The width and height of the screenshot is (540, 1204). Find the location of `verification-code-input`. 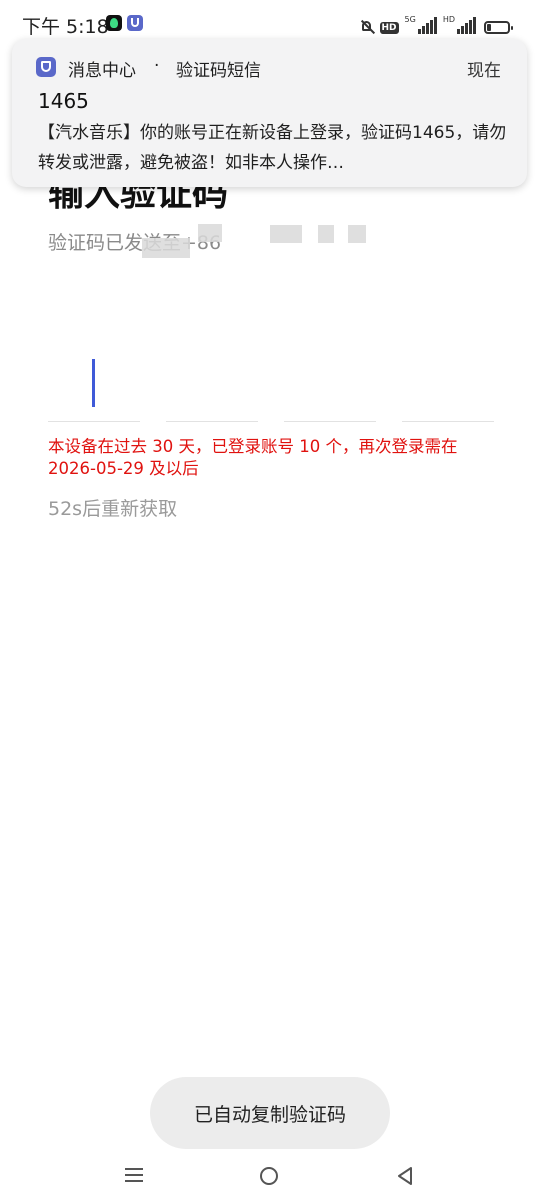

verification-code-input is located at coordinates (271, 386).